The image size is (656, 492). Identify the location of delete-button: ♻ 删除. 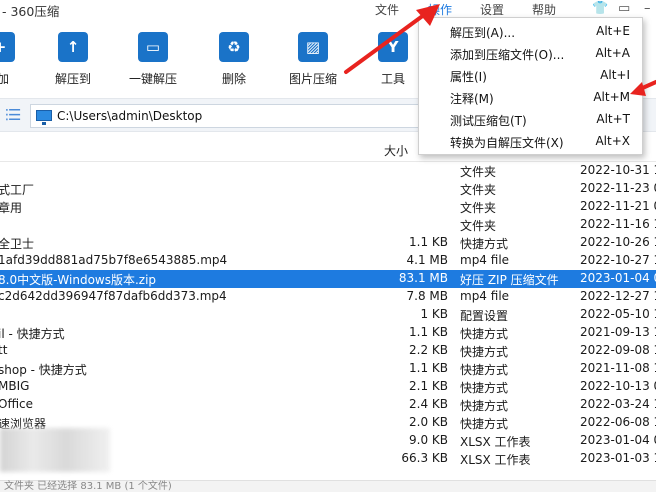
(234, 59).